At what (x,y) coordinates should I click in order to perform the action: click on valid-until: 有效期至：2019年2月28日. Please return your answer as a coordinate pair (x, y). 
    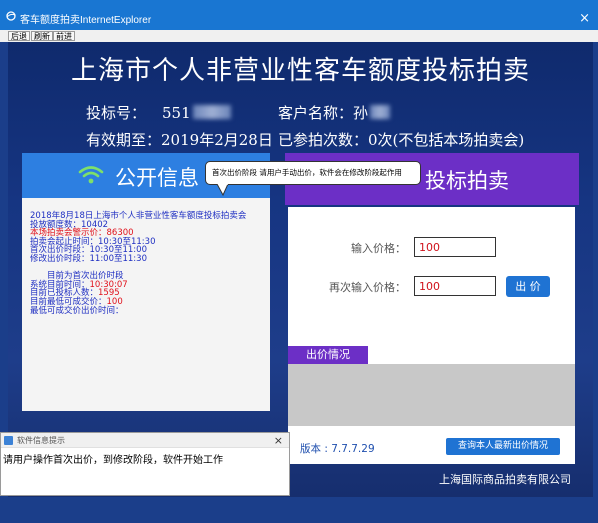
    Looking at the image, I should click on (179, 139).